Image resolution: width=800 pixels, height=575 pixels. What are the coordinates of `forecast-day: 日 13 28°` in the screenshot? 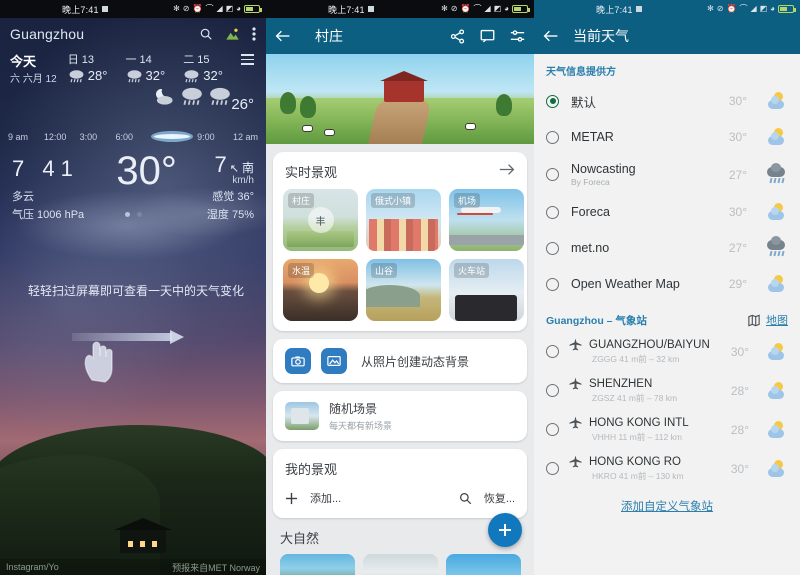 It's located at (97, 67).